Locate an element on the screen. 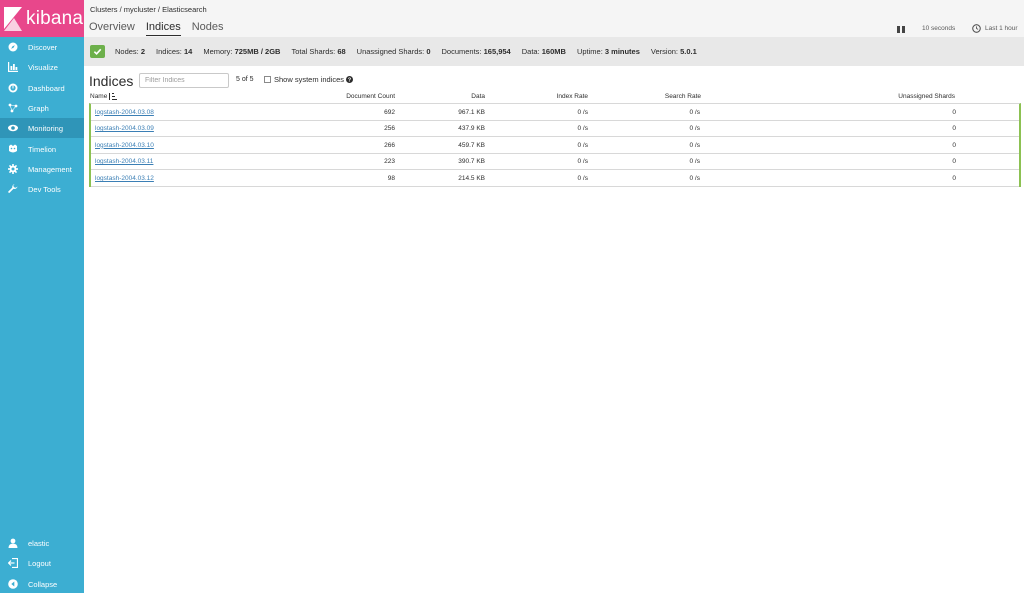 The width and height of the screenshot is (1024, 593). sidebar-item-management: Management is located at coordinates (42, 169).